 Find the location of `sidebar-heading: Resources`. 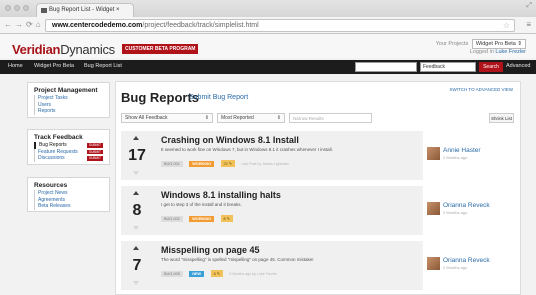

sidebar-heading: Resources is located at coordinates (51, 185).